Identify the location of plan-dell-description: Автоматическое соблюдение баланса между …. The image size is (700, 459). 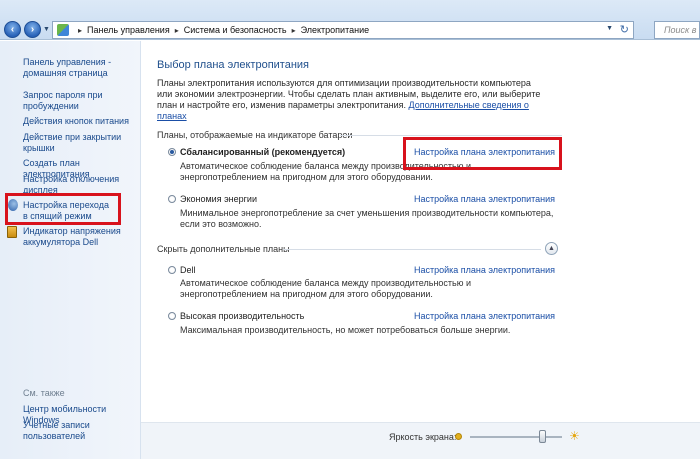
(326, 288).